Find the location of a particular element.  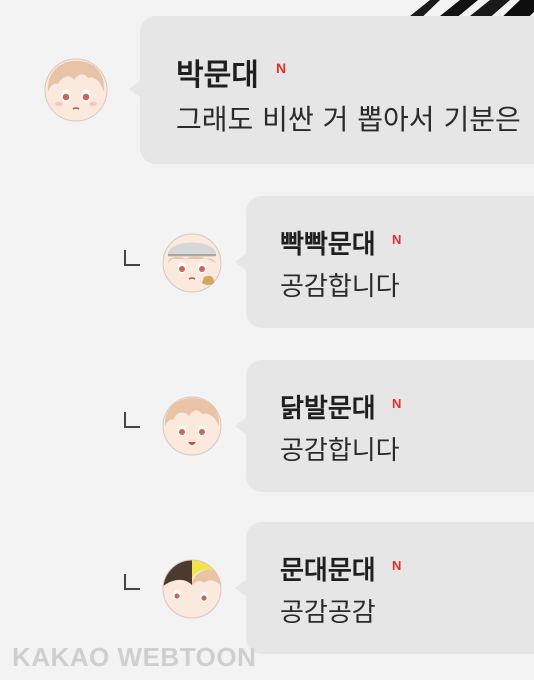

reply-bubble: 닭발문대 N 공감합니다 is located at coordinates (384, 426).